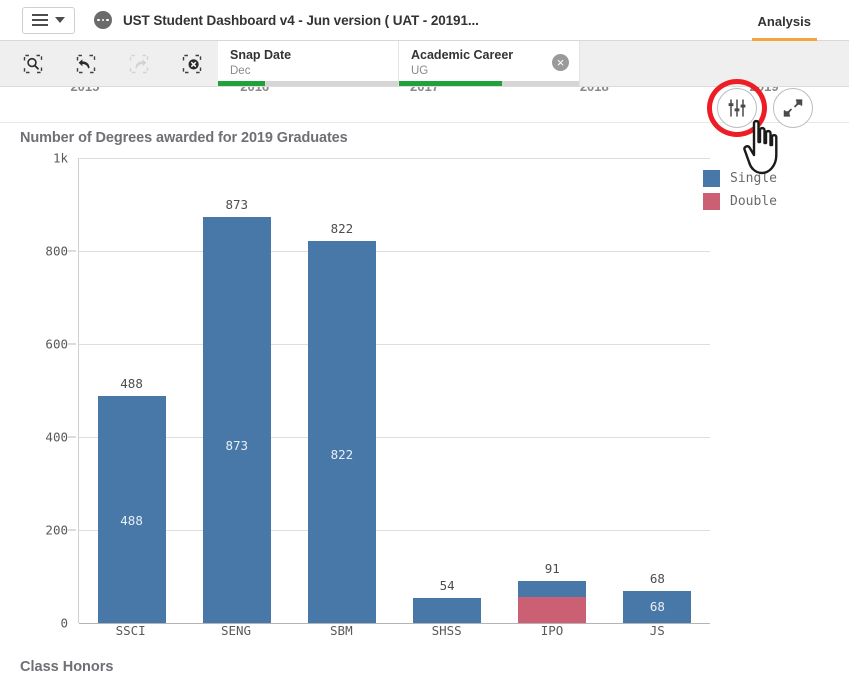 The image size is (849, 690). What do you see at coordinates (60, 158) in the screenshot?
I see `y-axis-tick-label: 1k` at bounding box center [60, 158].